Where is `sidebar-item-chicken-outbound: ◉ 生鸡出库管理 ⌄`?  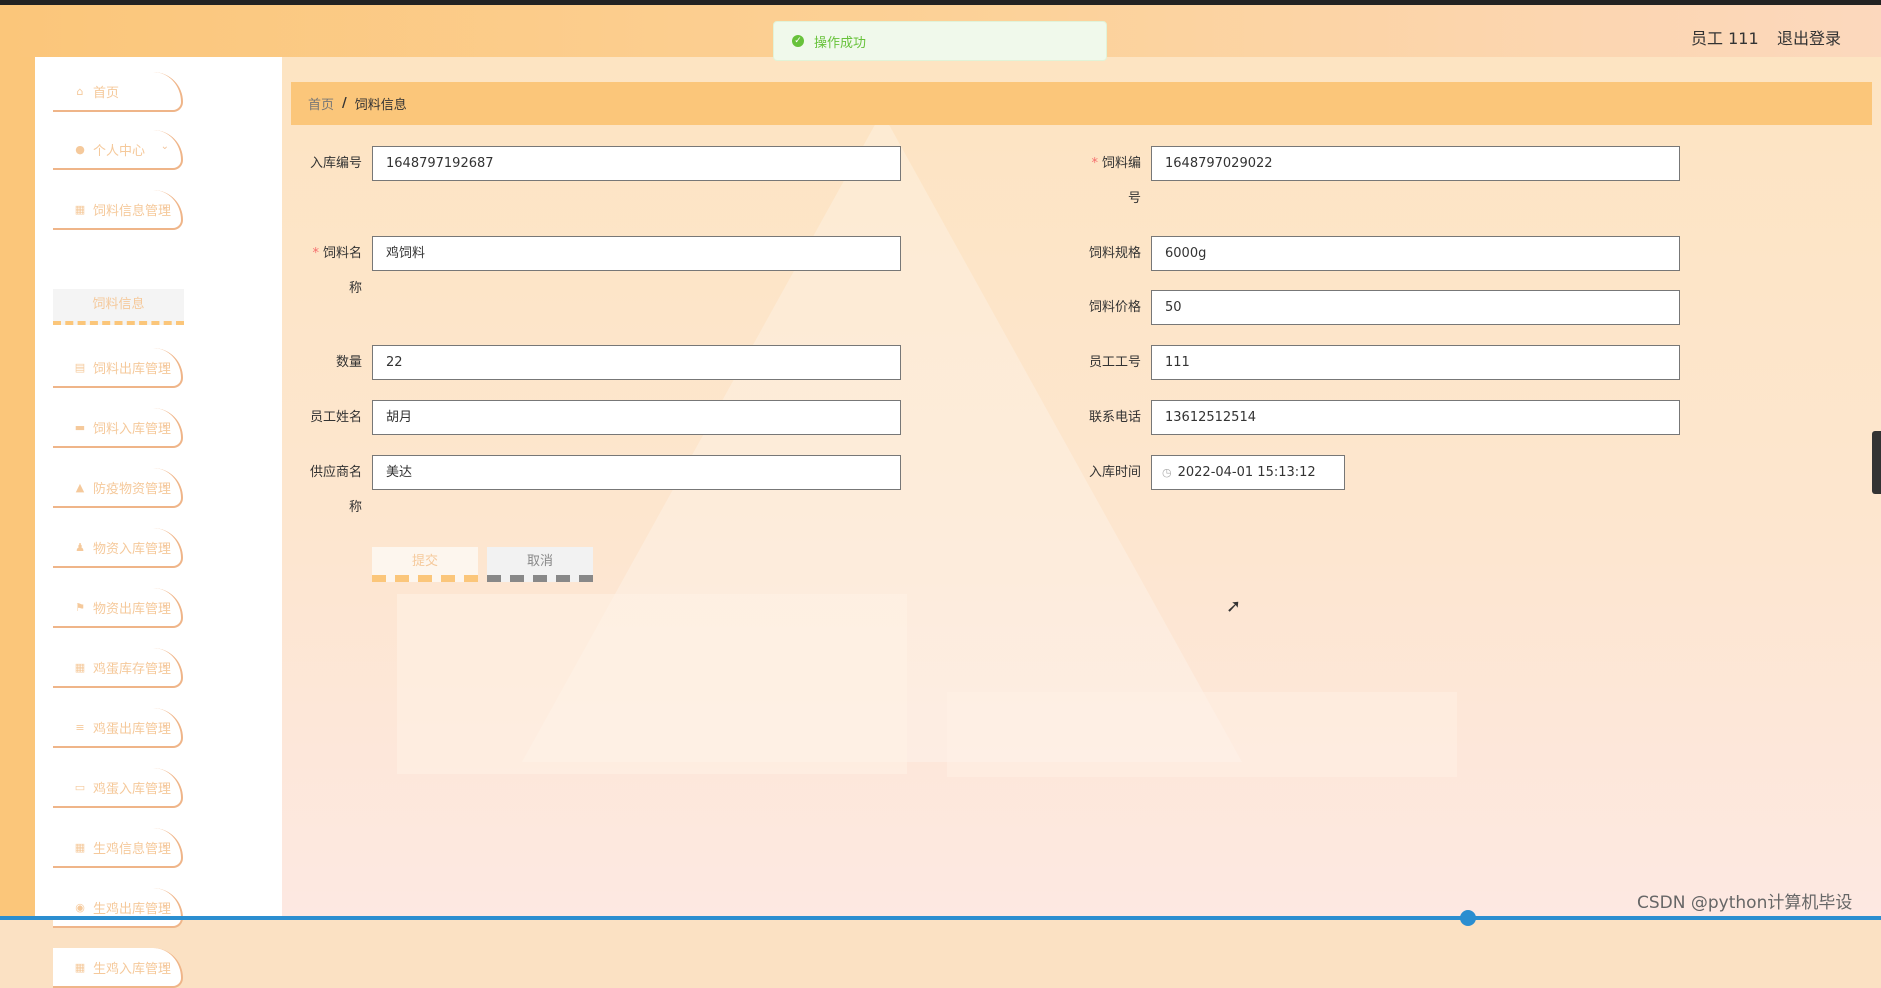
sidebar-item-chicken-outbound: ◉ 生鸡出库管理 ⌄ is located at coordinates (118, 908).